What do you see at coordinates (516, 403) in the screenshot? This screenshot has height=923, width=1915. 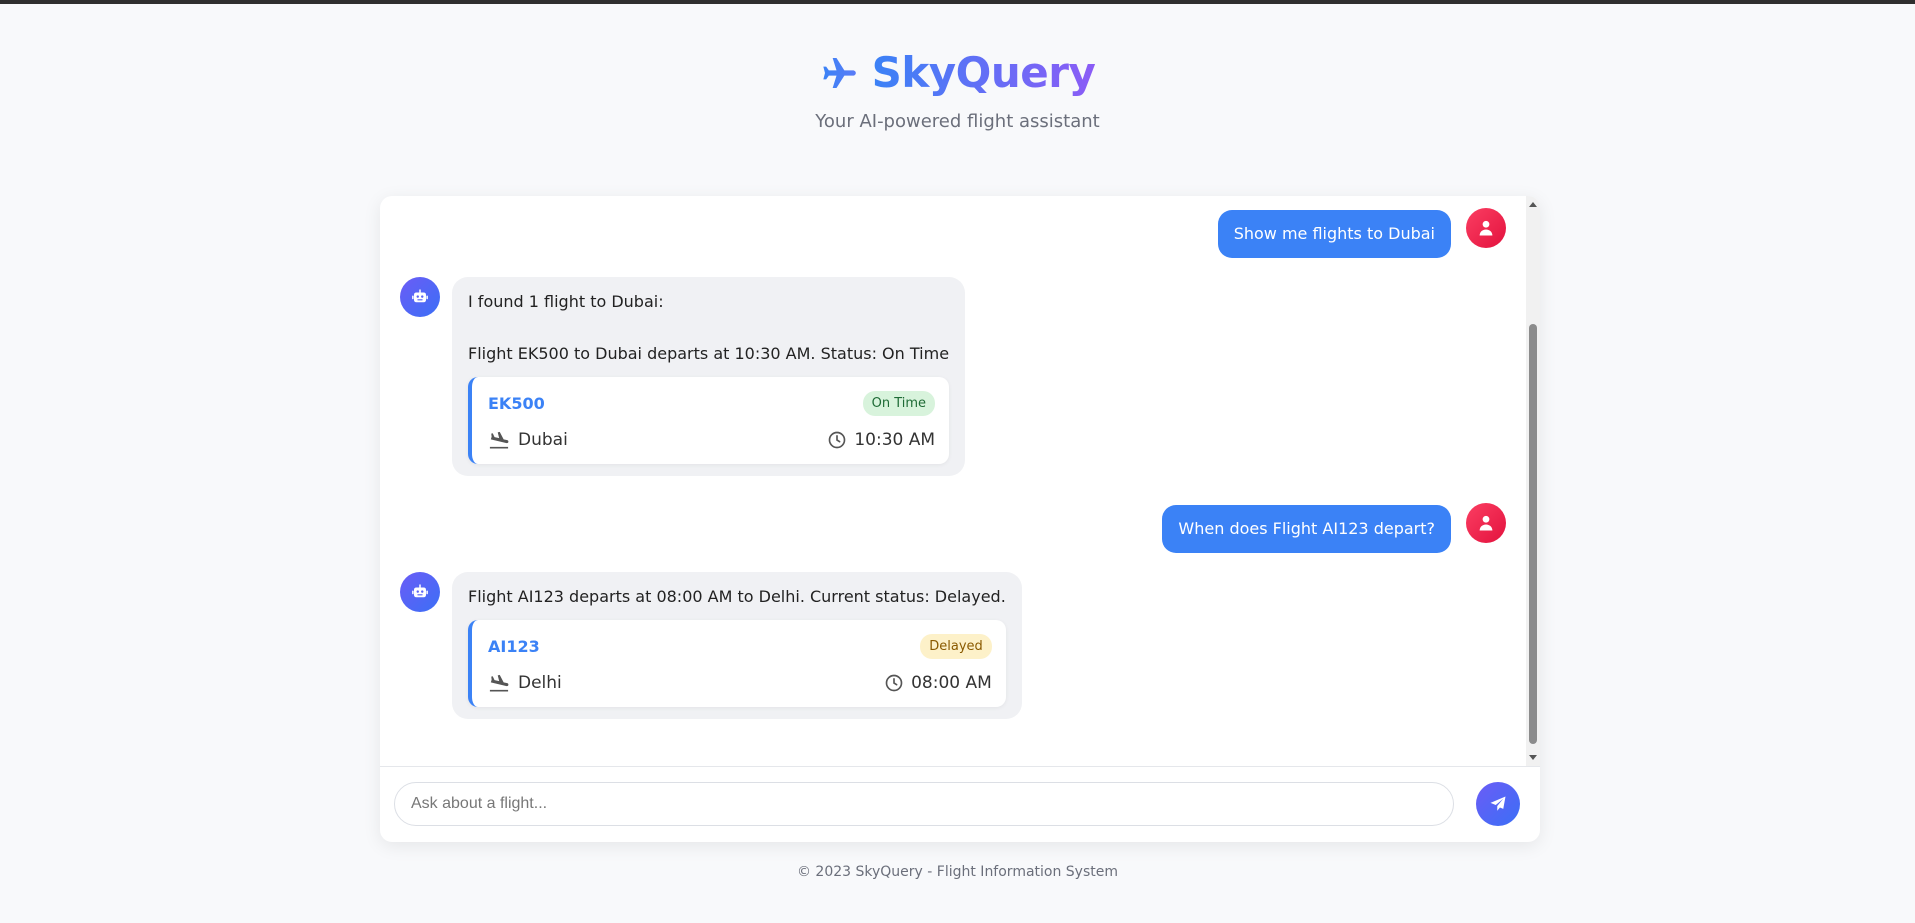 I see `flight-number: EK500` at bounding box center [516, 403].